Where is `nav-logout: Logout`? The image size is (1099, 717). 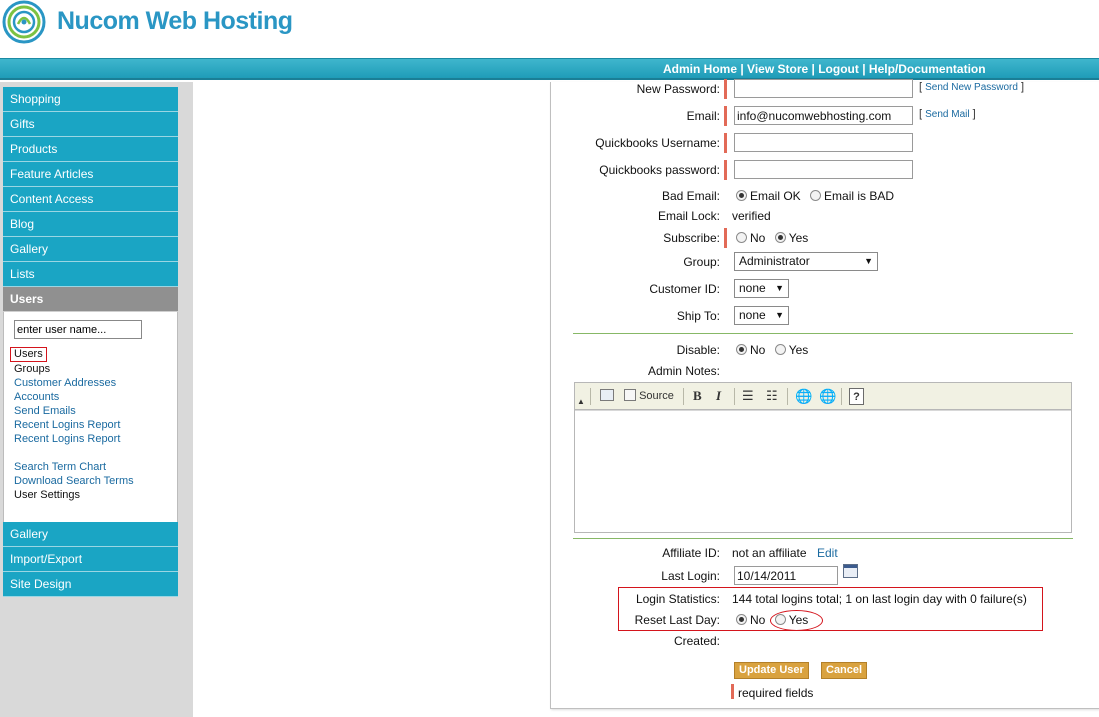 nav-logout: Logout is located at coordinates (838, 69).